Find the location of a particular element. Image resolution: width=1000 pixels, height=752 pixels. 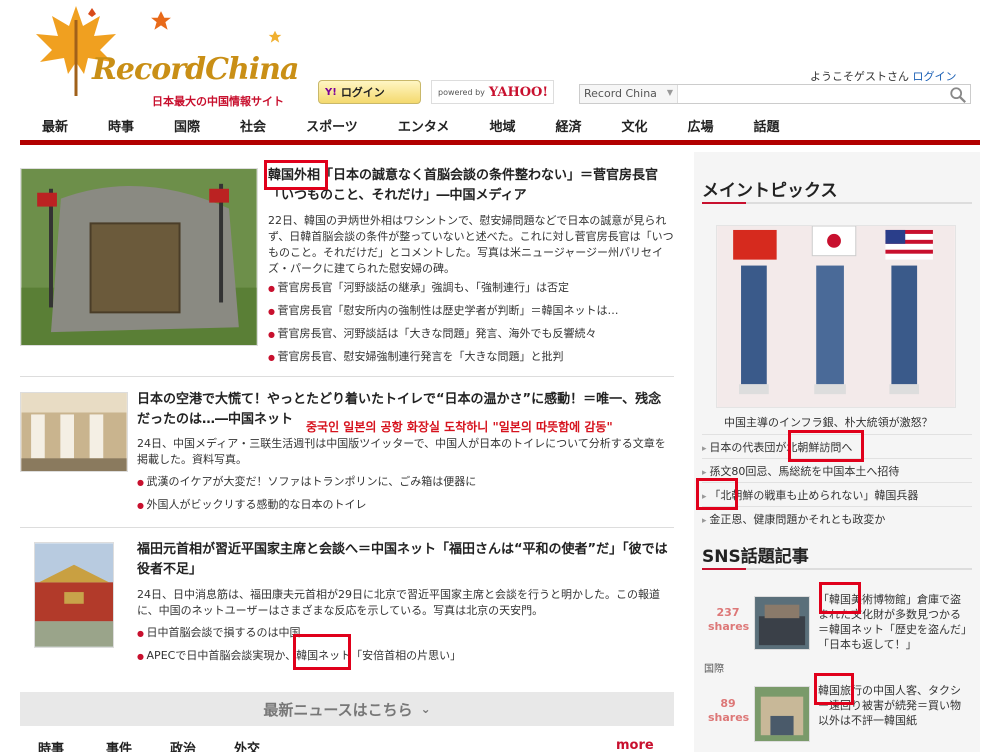

more-news-button: 最新ニュースはこちら ⌄ is located at coordinates (347, 709).